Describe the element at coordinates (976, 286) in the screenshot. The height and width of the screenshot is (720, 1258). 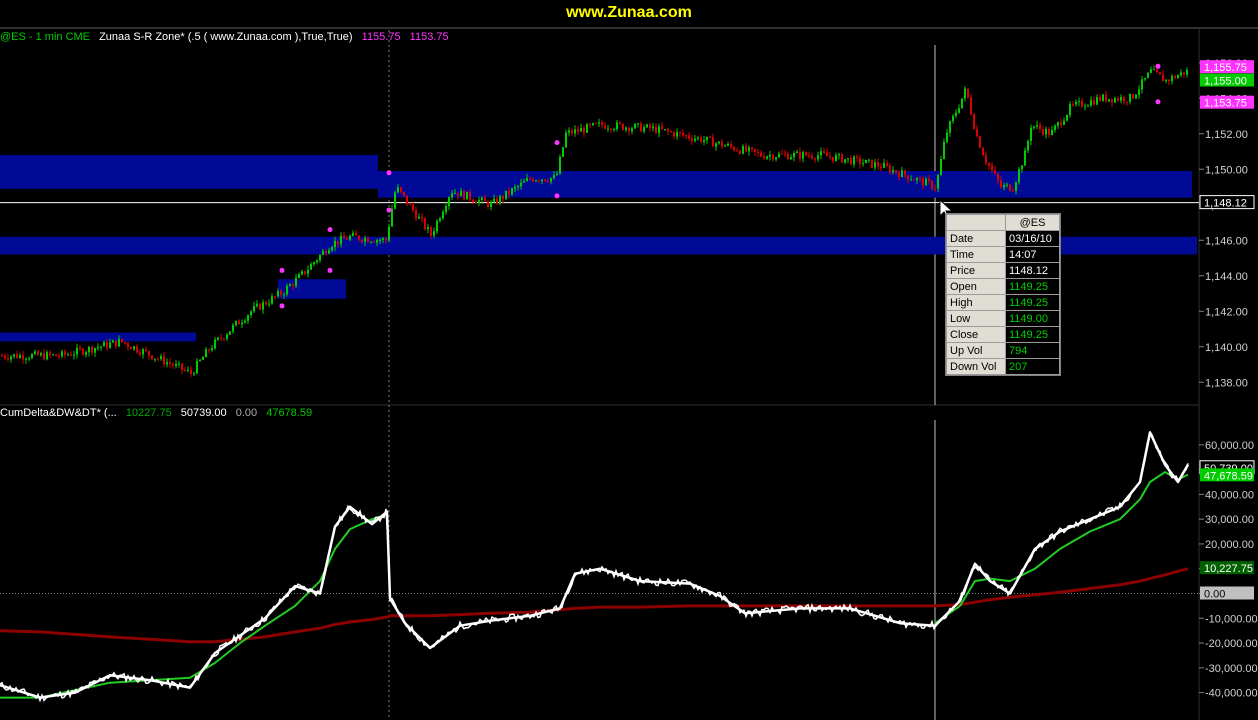
I see `data-label: Open` at that location.